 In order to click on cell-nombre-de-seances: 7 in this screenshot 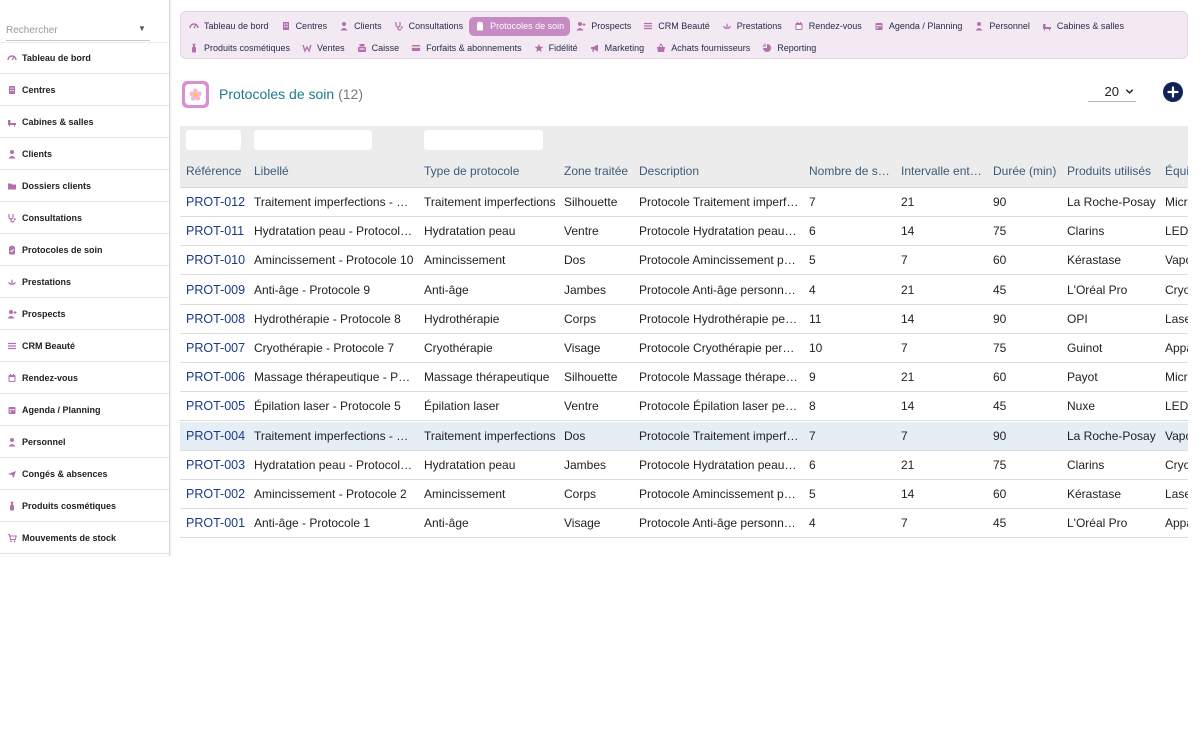, I will do `click(812, 202)`.